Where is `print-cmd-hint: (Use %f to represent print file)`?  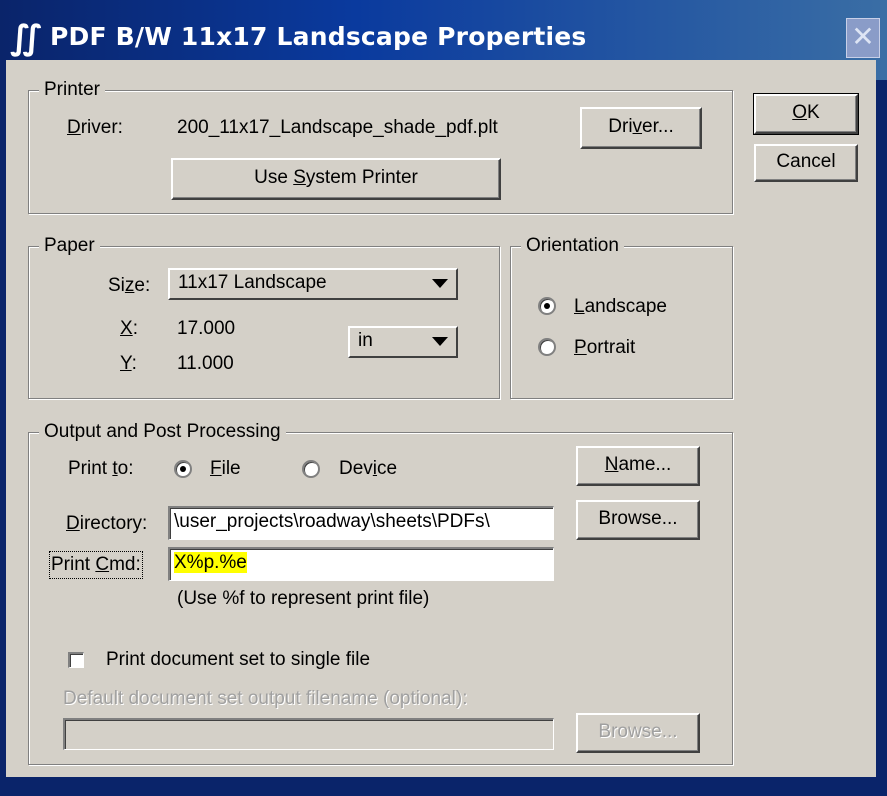
print-cmd-hint: (Use %f to represent print file) is located at coordinates (303, 598).